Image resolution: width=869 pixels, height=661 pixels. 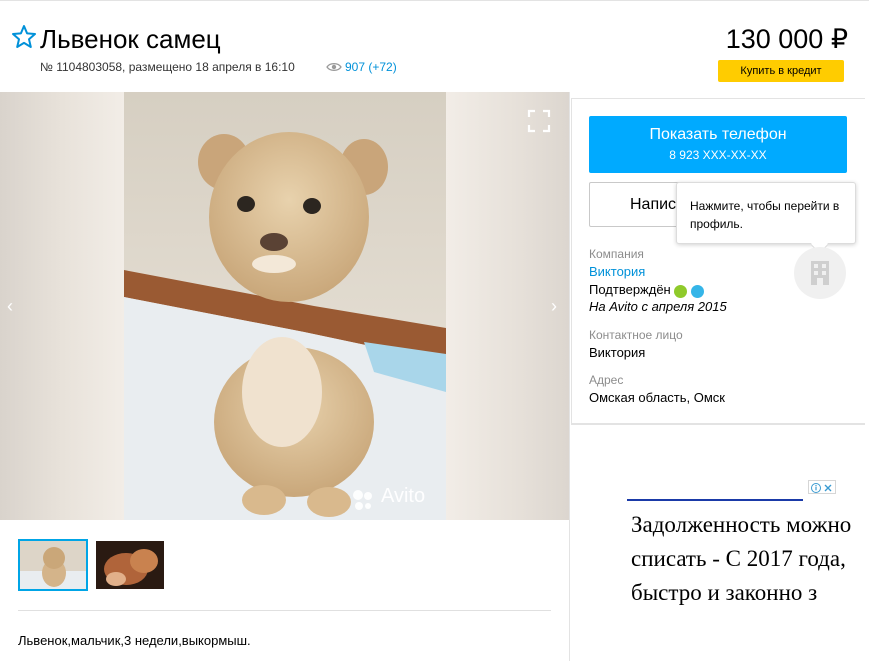 What do you see at coordinates (636, 335) in the screenshot?
I see `contact-person-label: Контактное лицо` at bounding box center [636, 335].